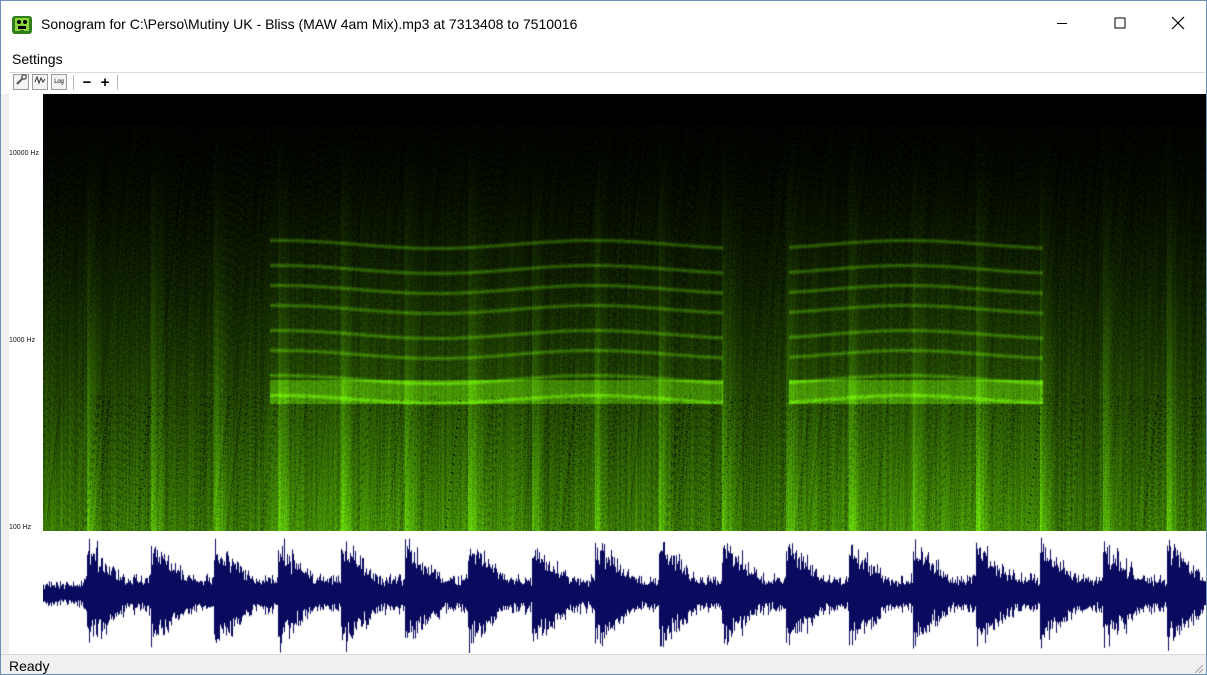  What do you see at coordinates (24, 153) in the screenshot?
I see `axis-label-10000: 10000 Hz` at bounding box center [24, 153].